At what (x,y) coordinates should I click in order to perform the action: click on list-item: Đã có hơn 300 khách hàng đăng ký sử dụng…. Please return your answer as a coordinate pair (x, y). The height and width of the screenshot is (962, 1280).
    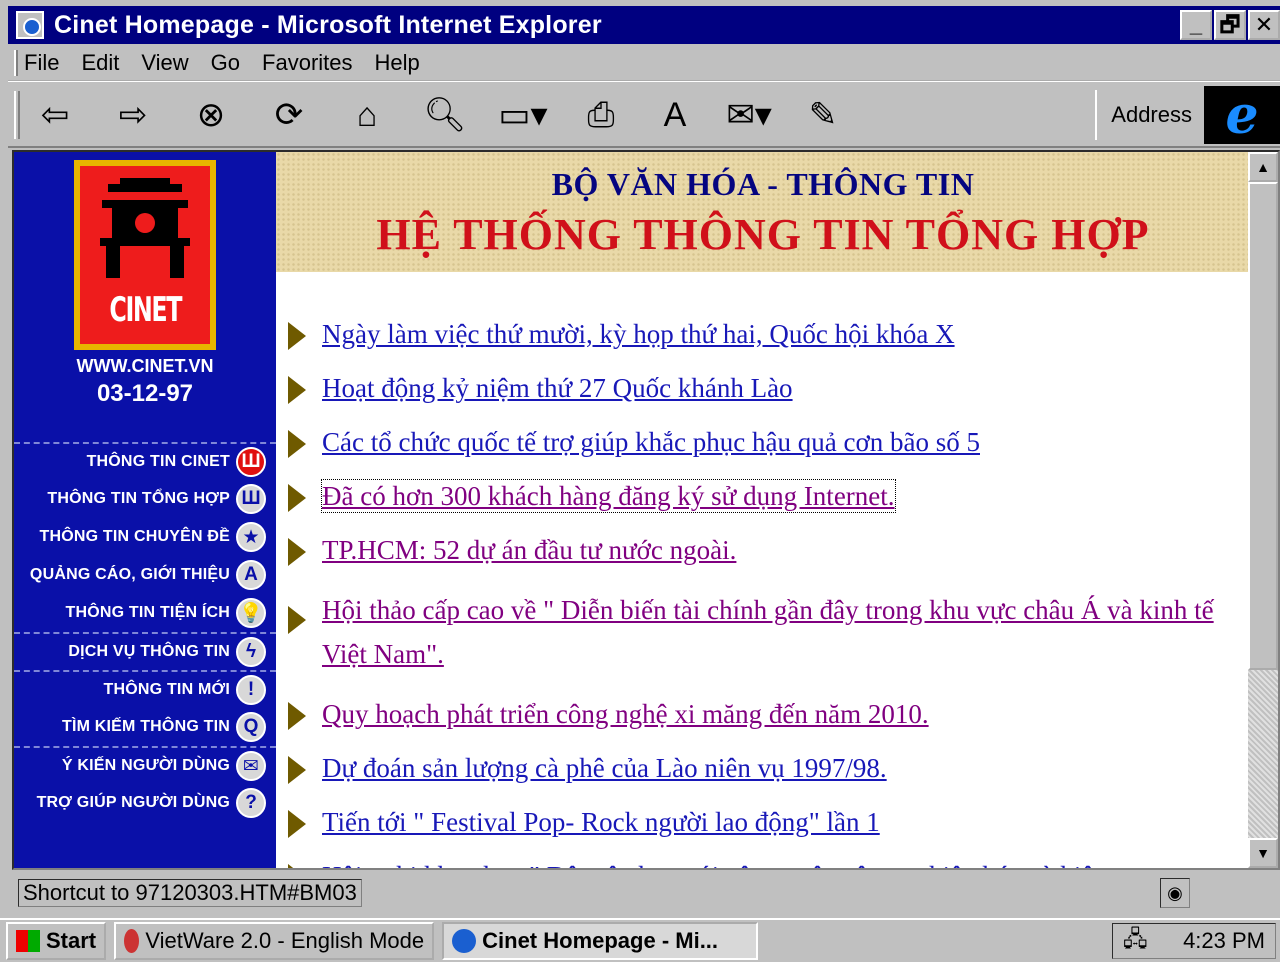
    Looking at the image, I should click on (763, 496).